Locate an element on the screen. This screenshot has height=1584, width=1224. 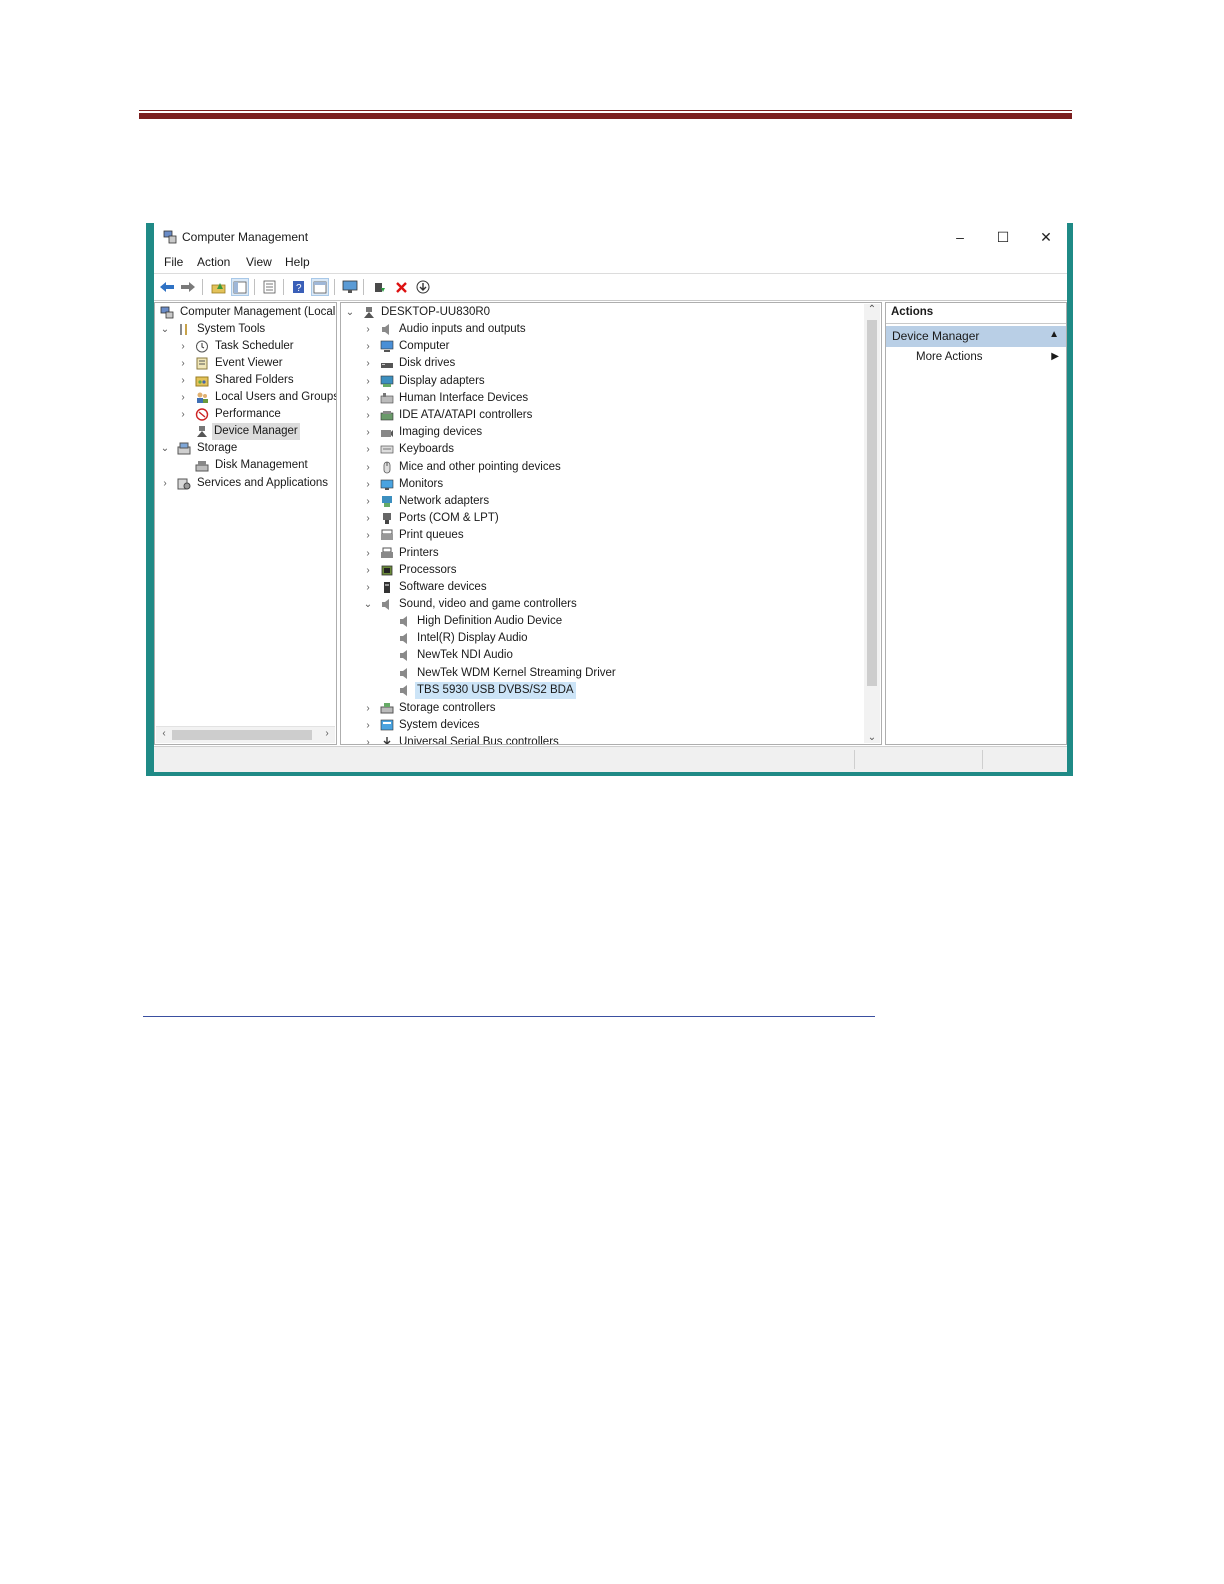
menu-file: File is located at coordinates (173, 262).